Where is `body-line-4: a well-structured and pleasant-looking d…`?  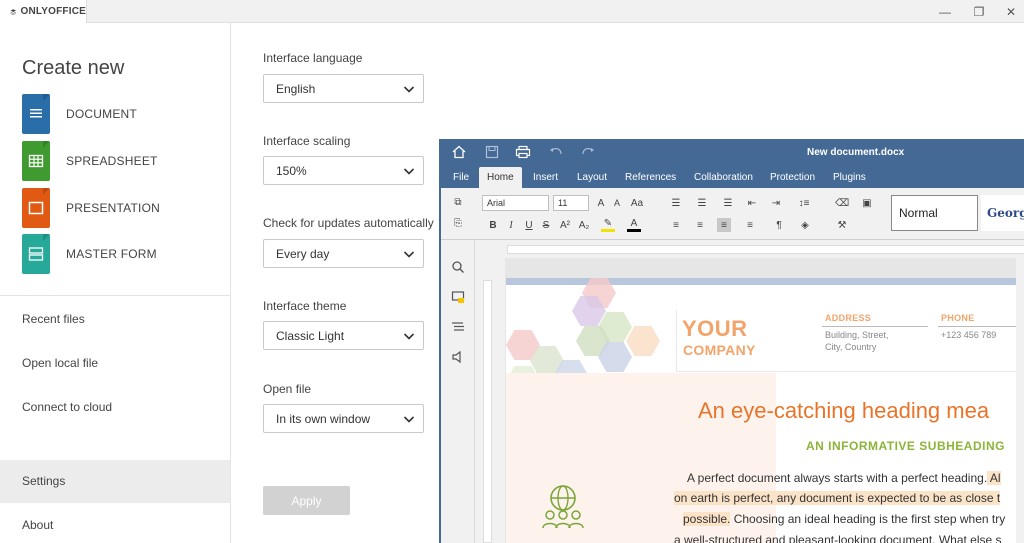 body-line-4: a well-structured and pleasant-looking d… is located at coordinates (838, 538).